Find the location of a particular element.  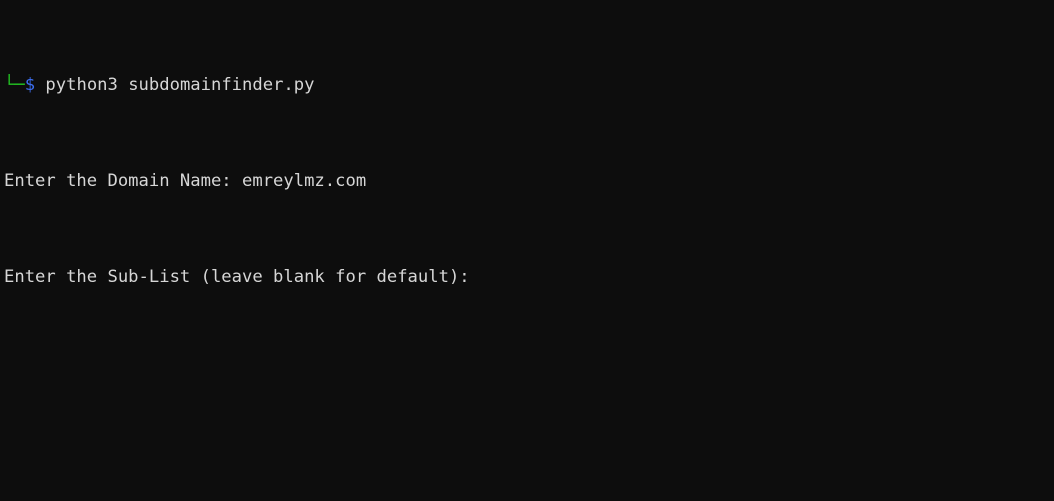

prompt-arrow-icon: └─ is located at coordinates (14, 85).